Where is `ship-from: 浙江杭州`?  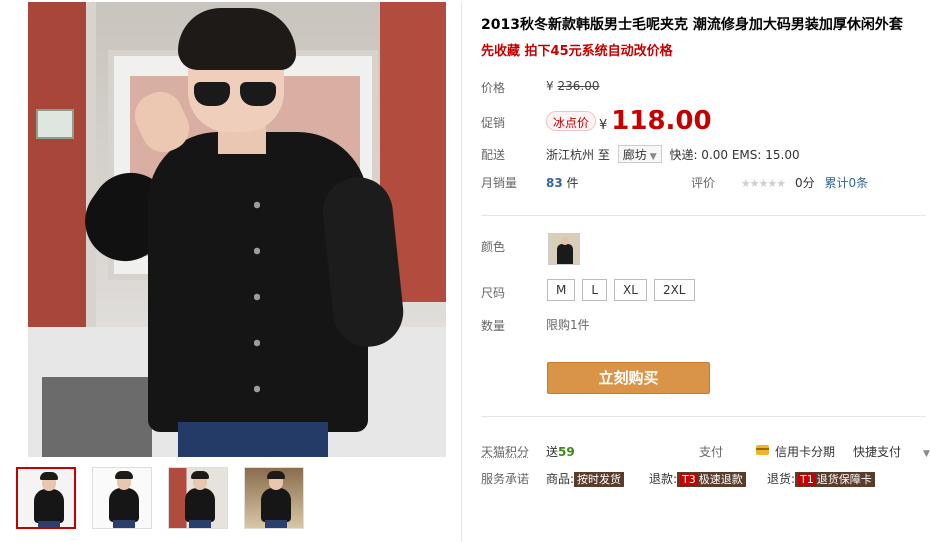 ship-from: 浙江杭州 is located at coordinates (570, 155).